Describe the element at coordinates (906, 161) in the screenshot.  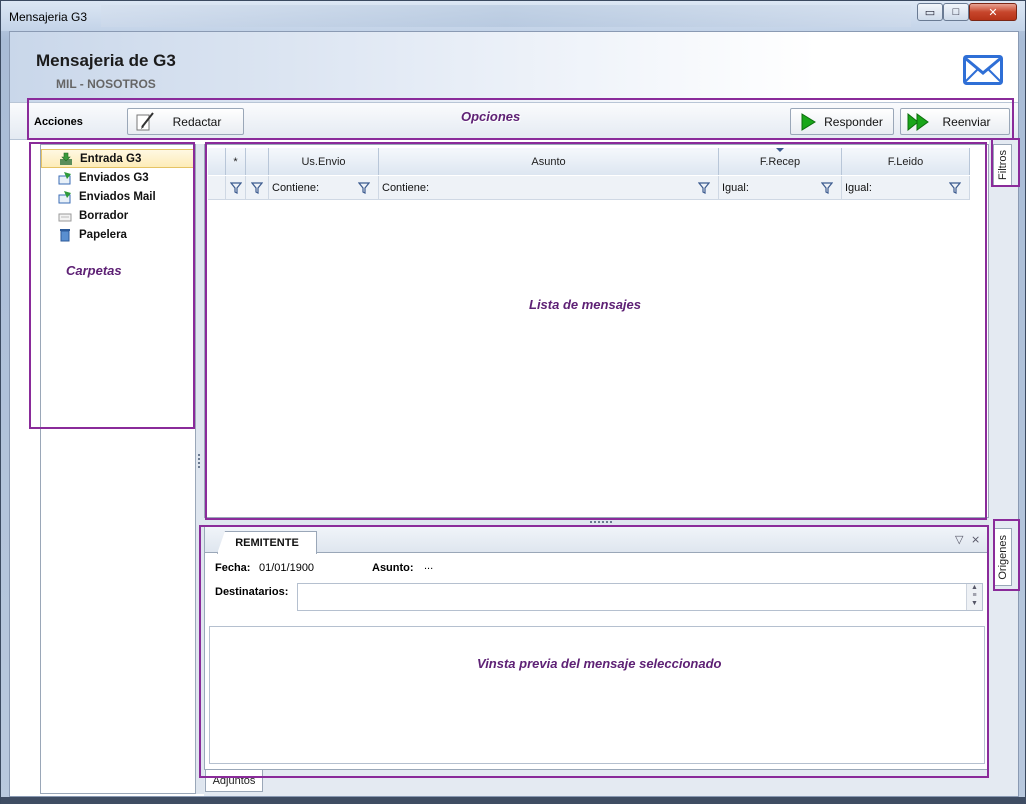
I see `grid-column-f-leido: F.Leido` at that location.